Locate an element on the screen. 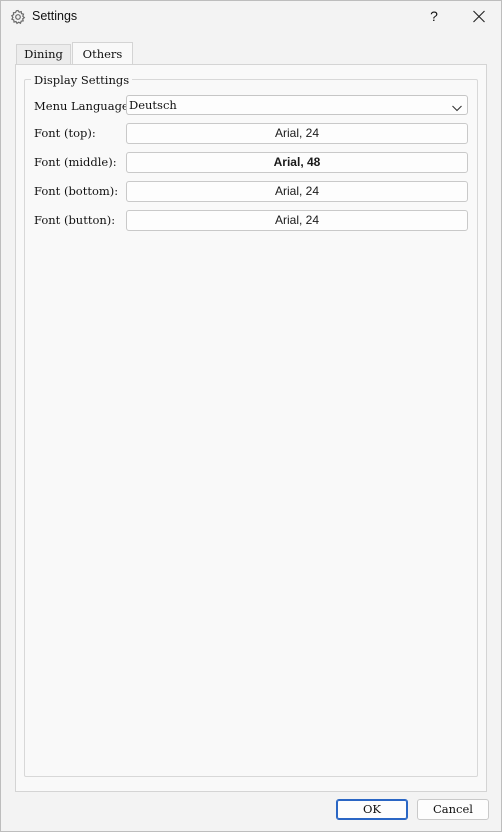 Image resolution: width=502 pixels, height=832 pixels. chevron-down-icon is located at coordinates (457, 106).